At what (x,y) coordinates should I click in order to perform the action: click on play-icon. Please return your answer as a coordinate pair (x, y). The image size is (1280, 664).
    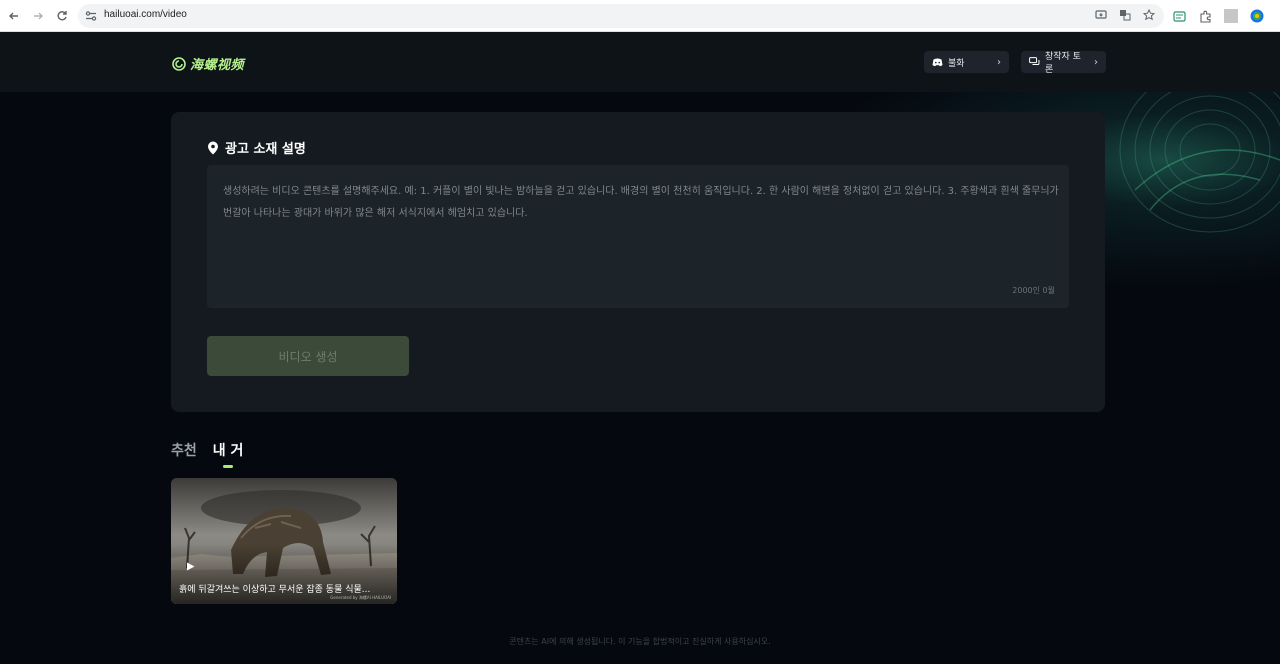
    Looking at the image, I should click on (190, 566).